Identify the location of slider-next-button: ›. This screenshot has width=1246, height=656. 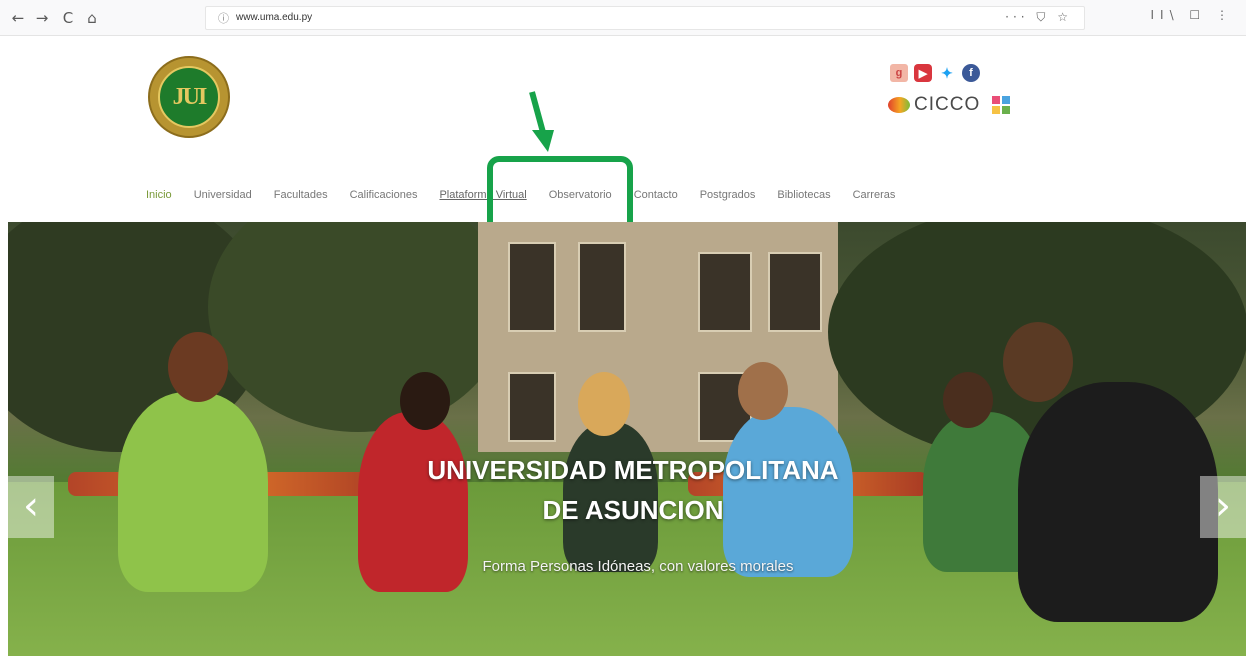
(1223, 507).